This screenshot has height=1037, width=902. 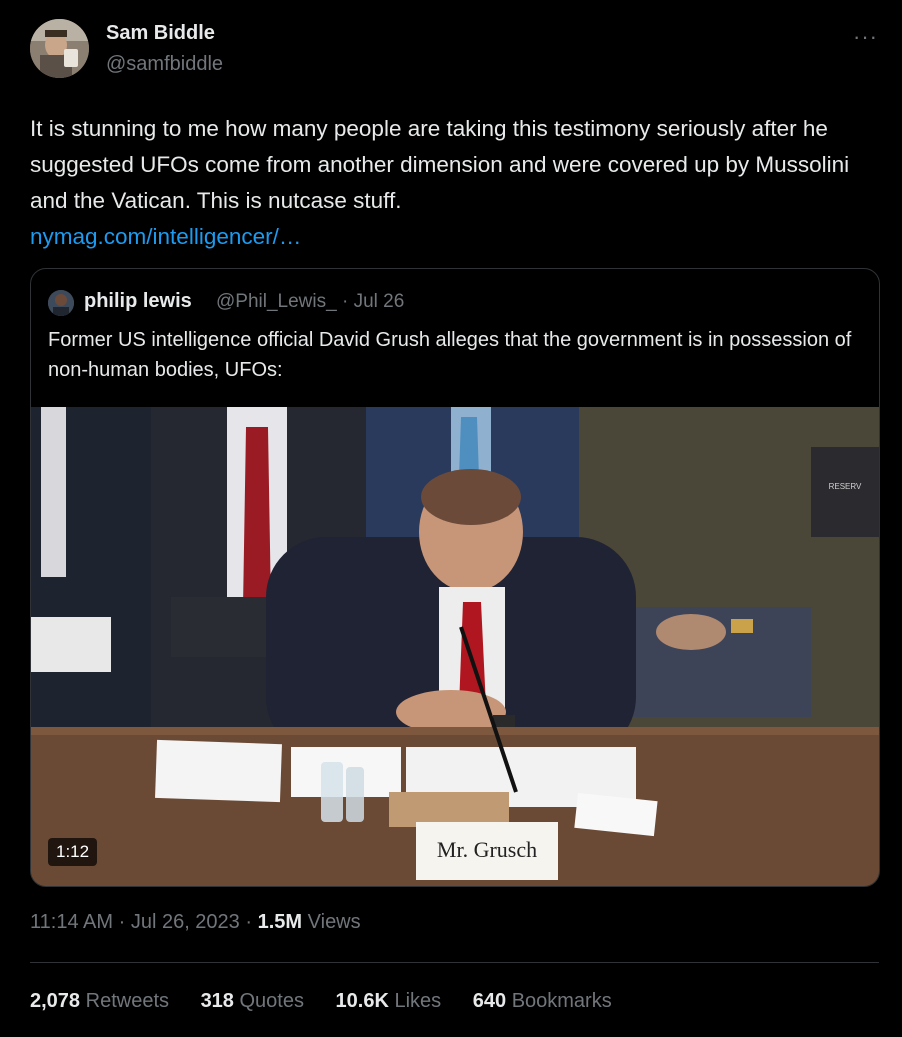 I want to click on likes-stat: 10.6K Likes, so click(x=389, y=1001).